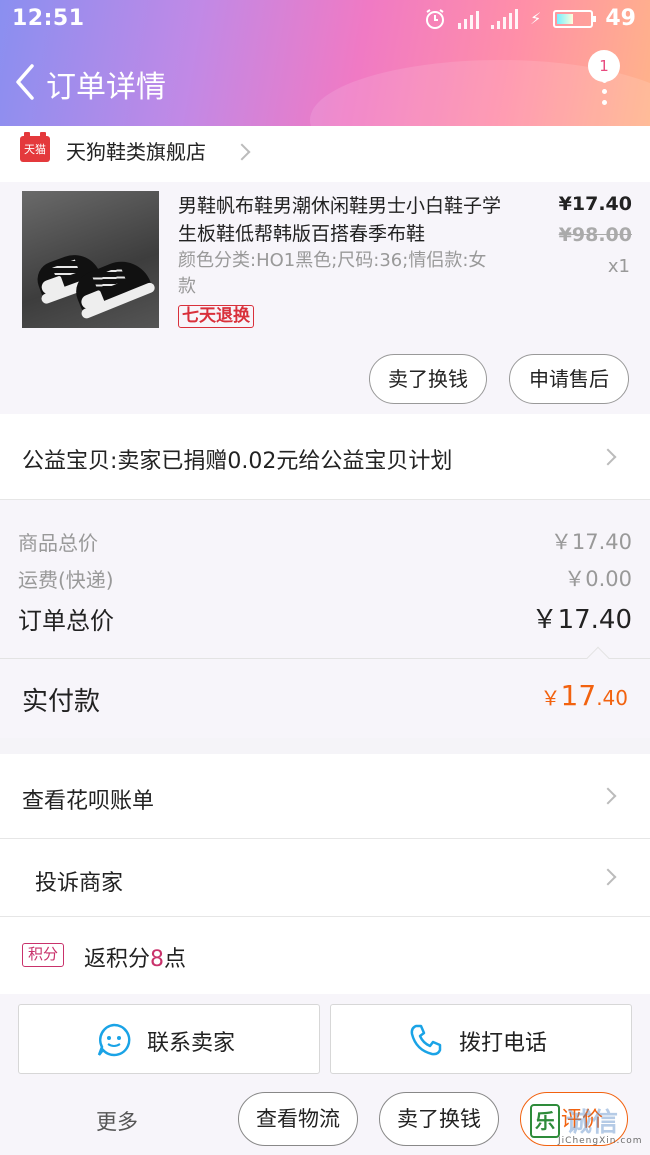 The image size is (650, 1155). Describe the element at coordinates (325, 83) in the screenshot. I see `navbar: 订单详情 1` at that location.